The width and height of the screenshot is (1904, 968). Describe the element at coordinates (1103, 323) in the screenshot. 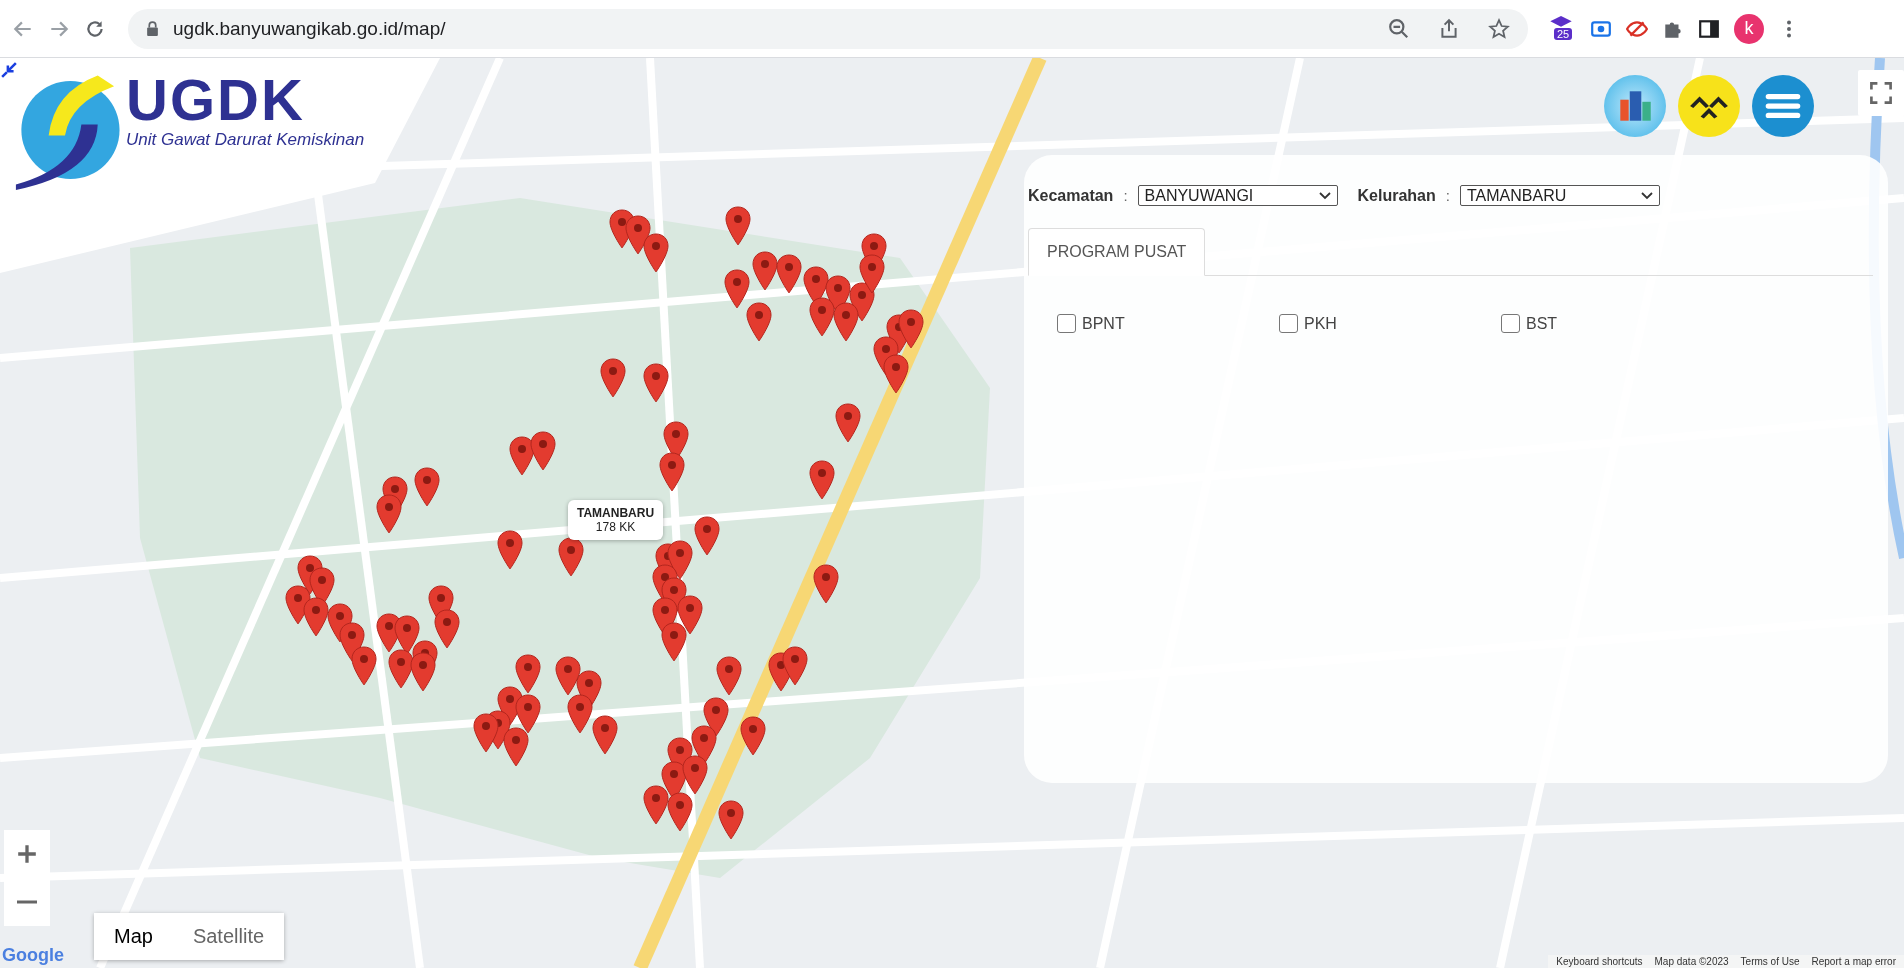

I see `checkbox-label: BPNT` at that location.